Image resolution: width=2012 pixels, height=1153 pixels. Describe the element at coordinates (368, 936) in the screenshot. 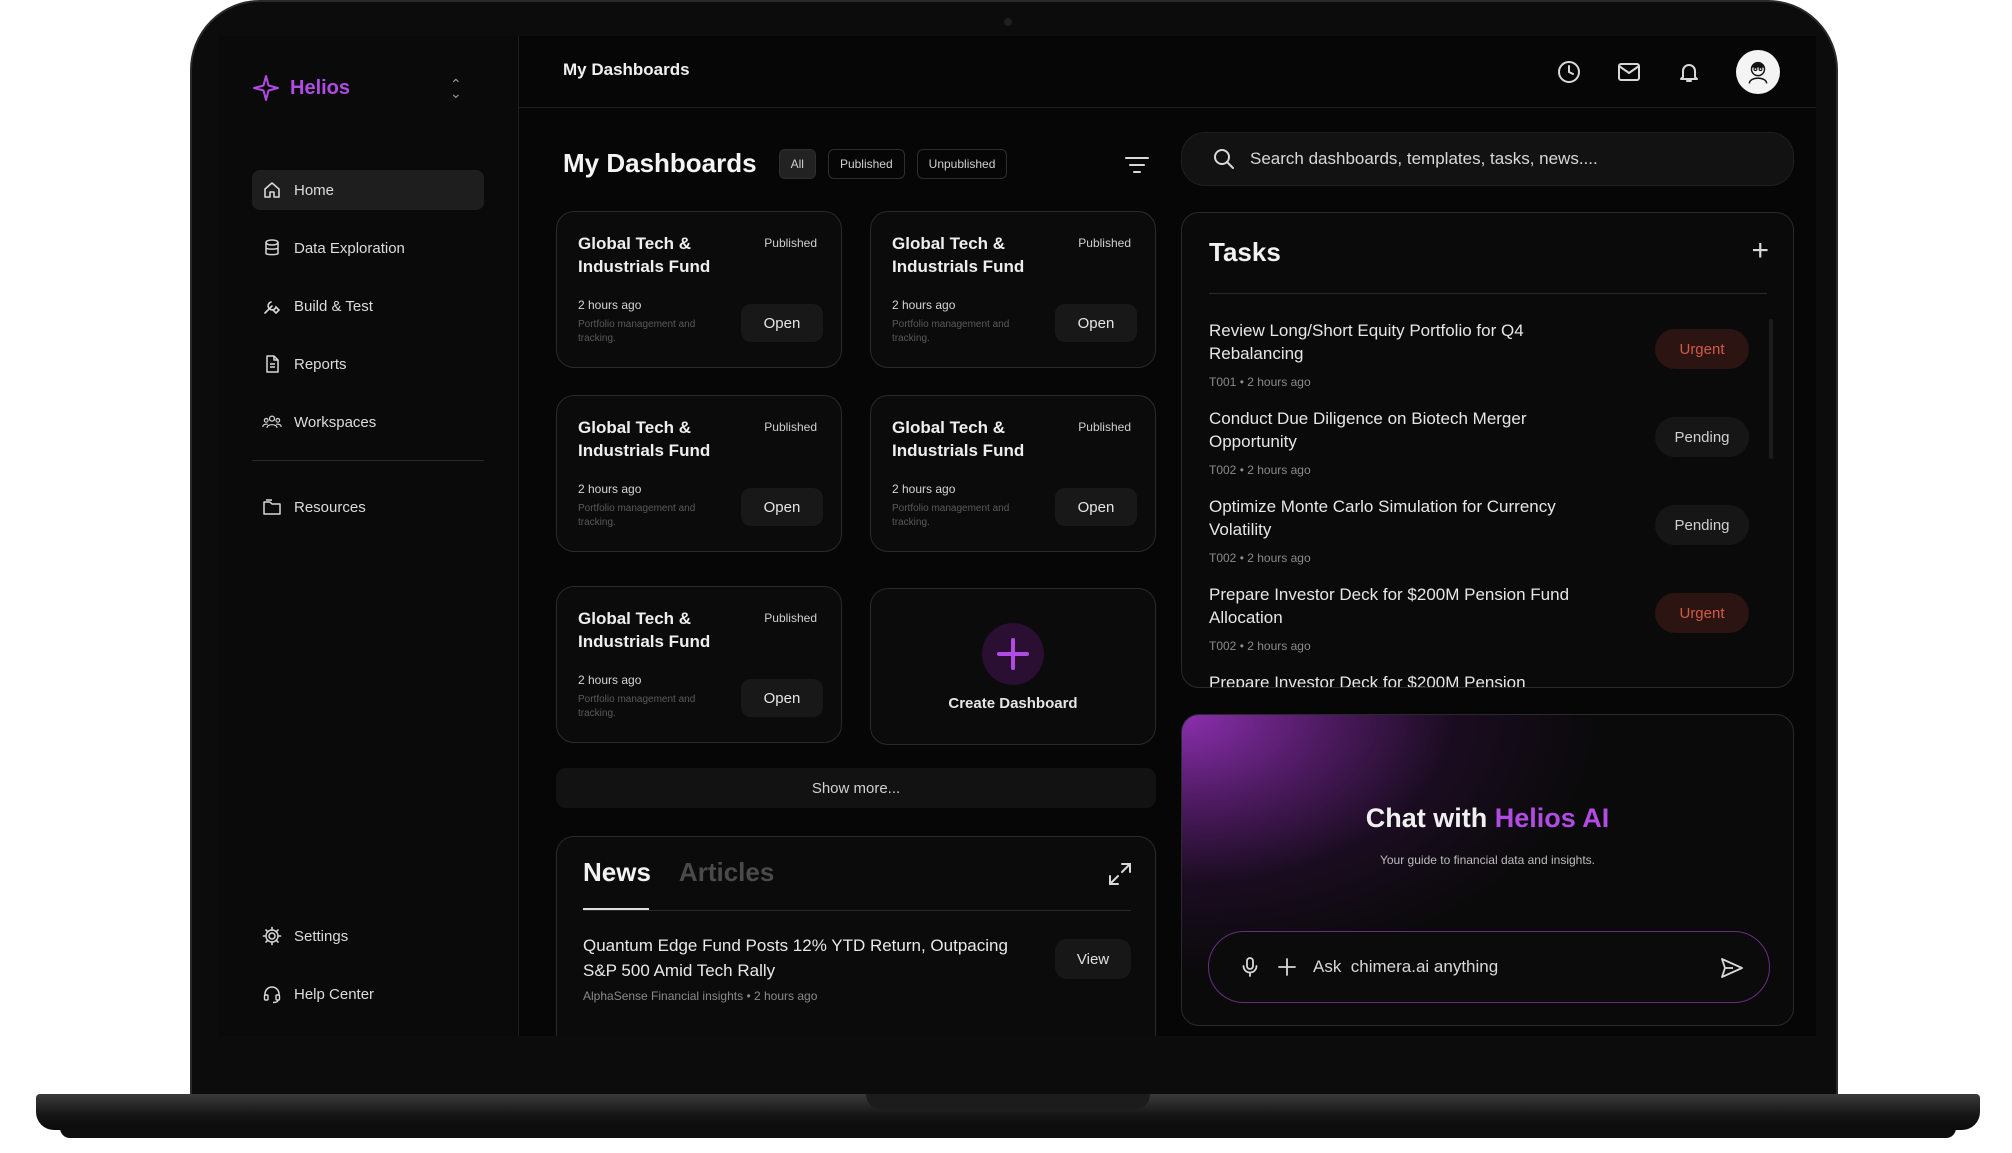

I see `sidebar-item-settings: Settings` at that location.